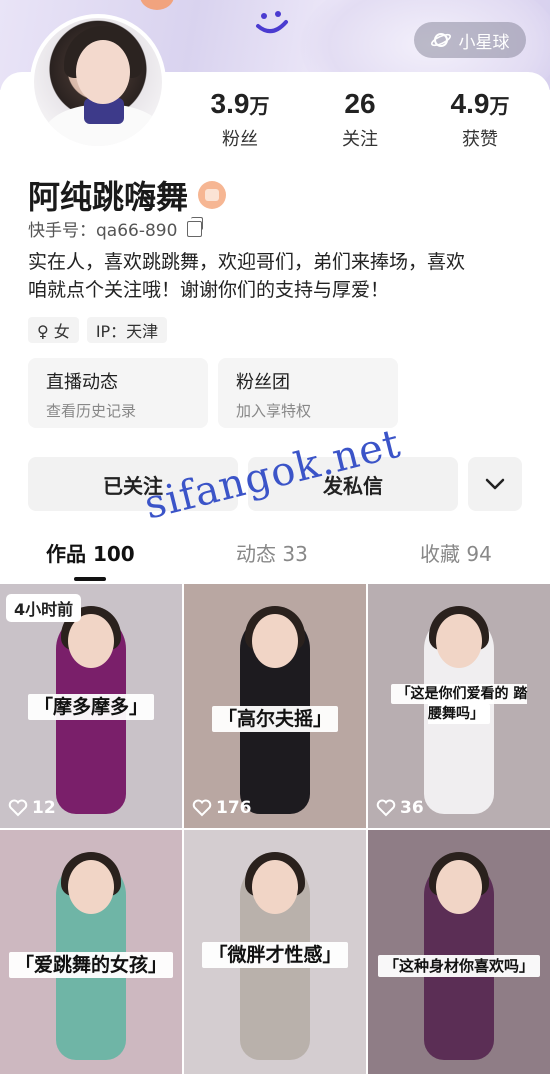  Describe the element at coordinates (353, 484) in the screenshot. I see `message-button: 发私信` at that location.